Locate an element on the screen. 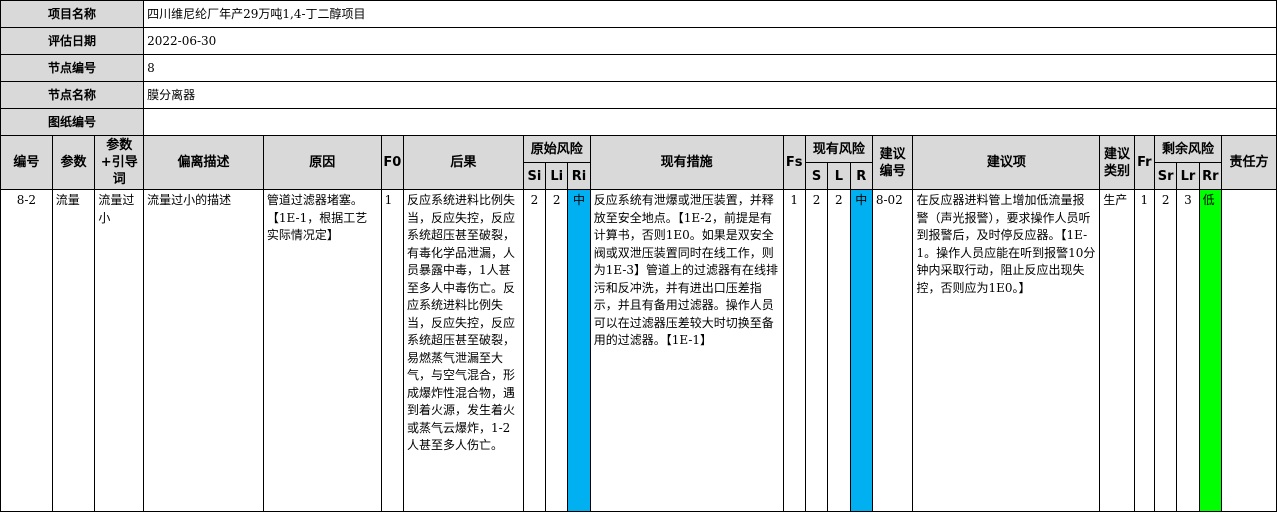  header-res-risk: 剩余风险 is located at coordinates (1188, 149).